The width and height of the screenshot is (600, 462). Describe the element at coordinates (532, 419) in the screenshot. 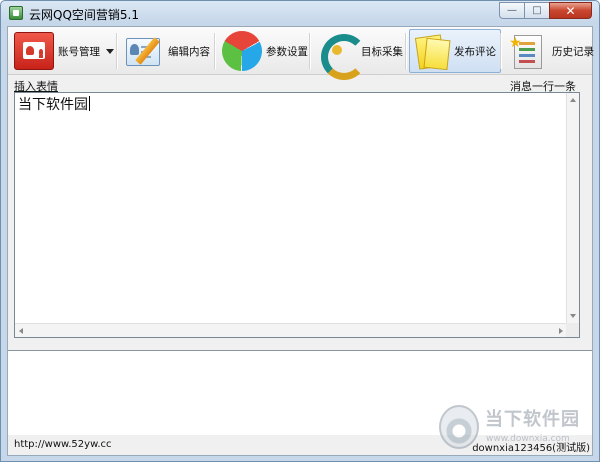

I see `watermark-title: 当下软件园` at that location.